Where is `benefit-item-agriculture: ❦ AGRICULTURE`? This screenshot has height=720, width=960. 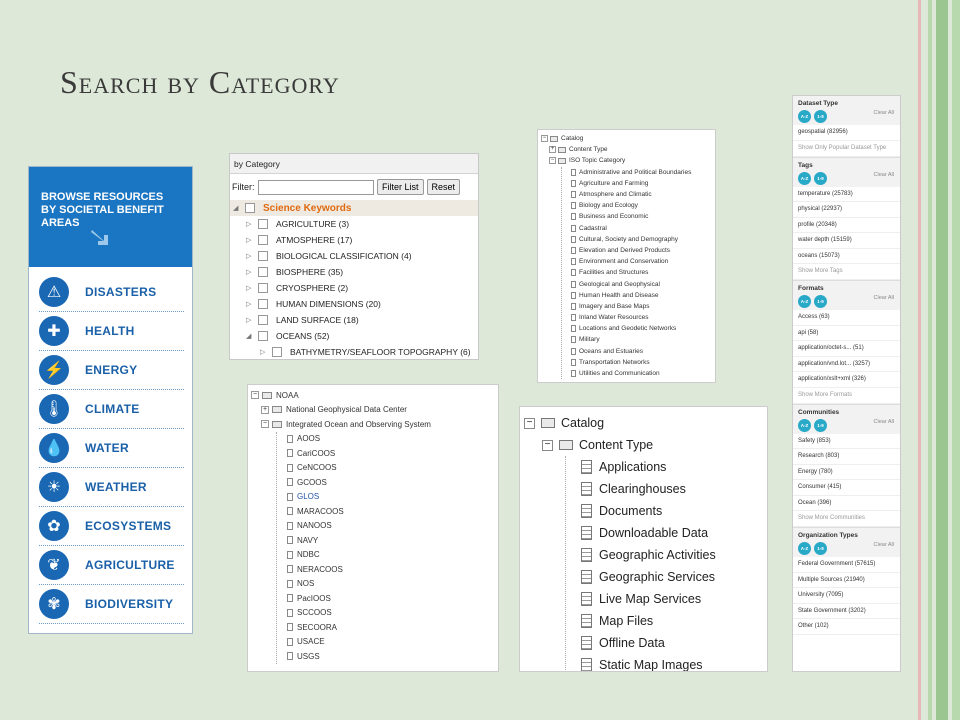
benefit-item-agriculture: ❦ AGRICULTURE is located at coordinates (111, 565).